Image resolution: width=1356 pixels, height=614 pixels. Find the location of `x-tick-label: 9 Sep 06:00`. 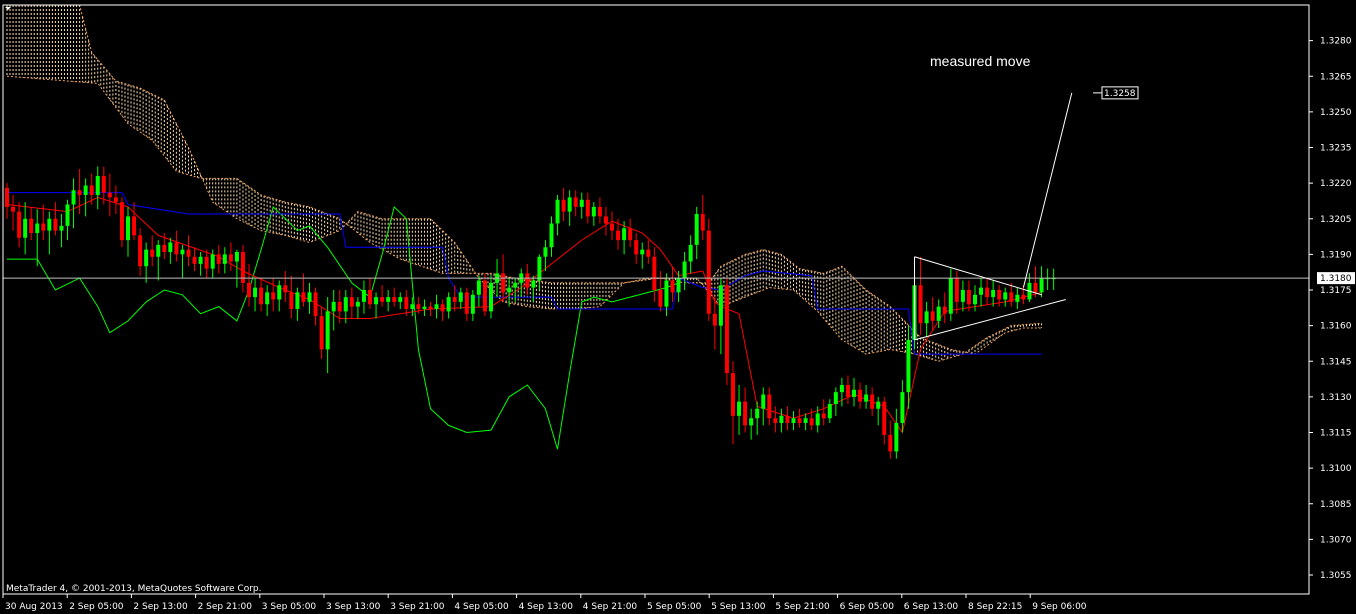

x-tick-label: 9 Sep 06:00 is located at coordinates (1059, 607).